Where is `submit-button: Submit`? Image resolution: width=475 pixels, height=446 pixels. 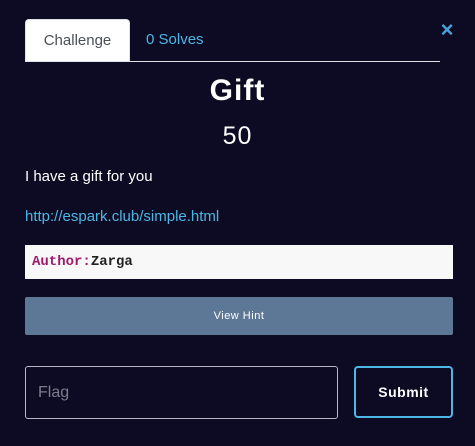 submit-button: Submit is located at coordinates (403, 392).